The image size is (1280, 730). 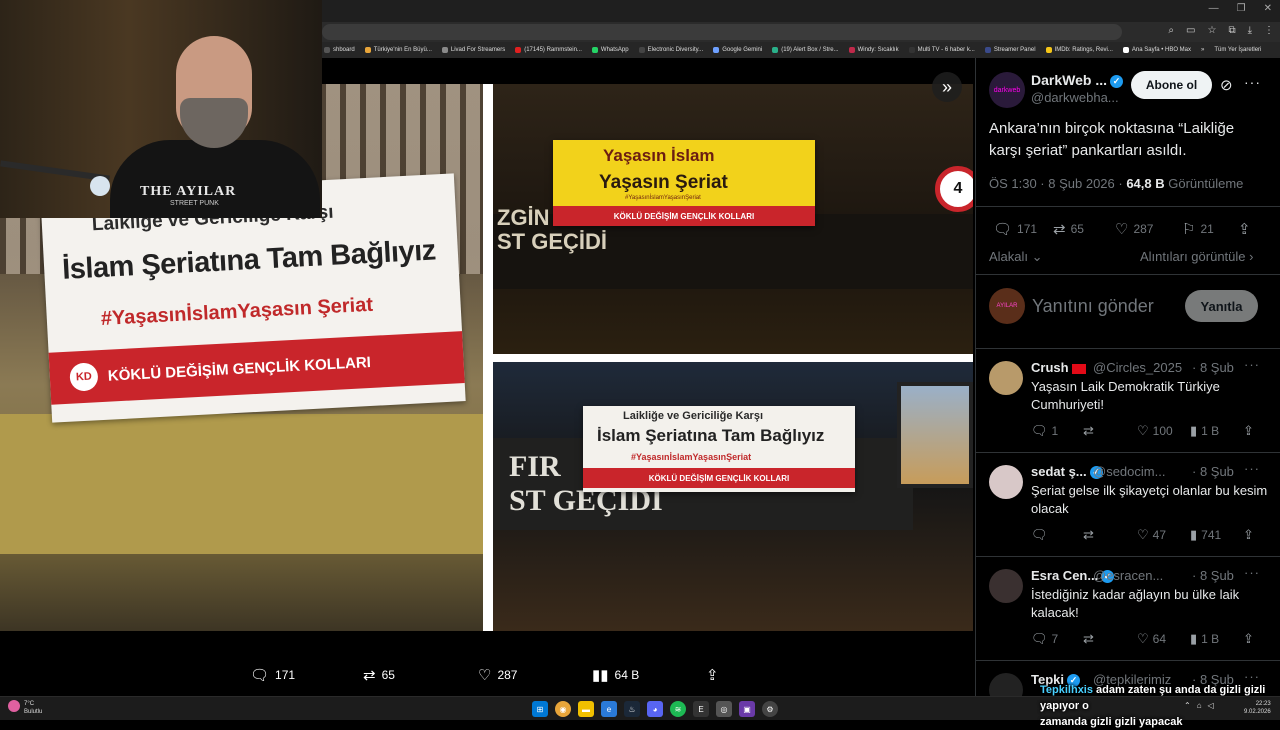 I want to click on menu-icon: ⋮, so click(x=1269, y=30).